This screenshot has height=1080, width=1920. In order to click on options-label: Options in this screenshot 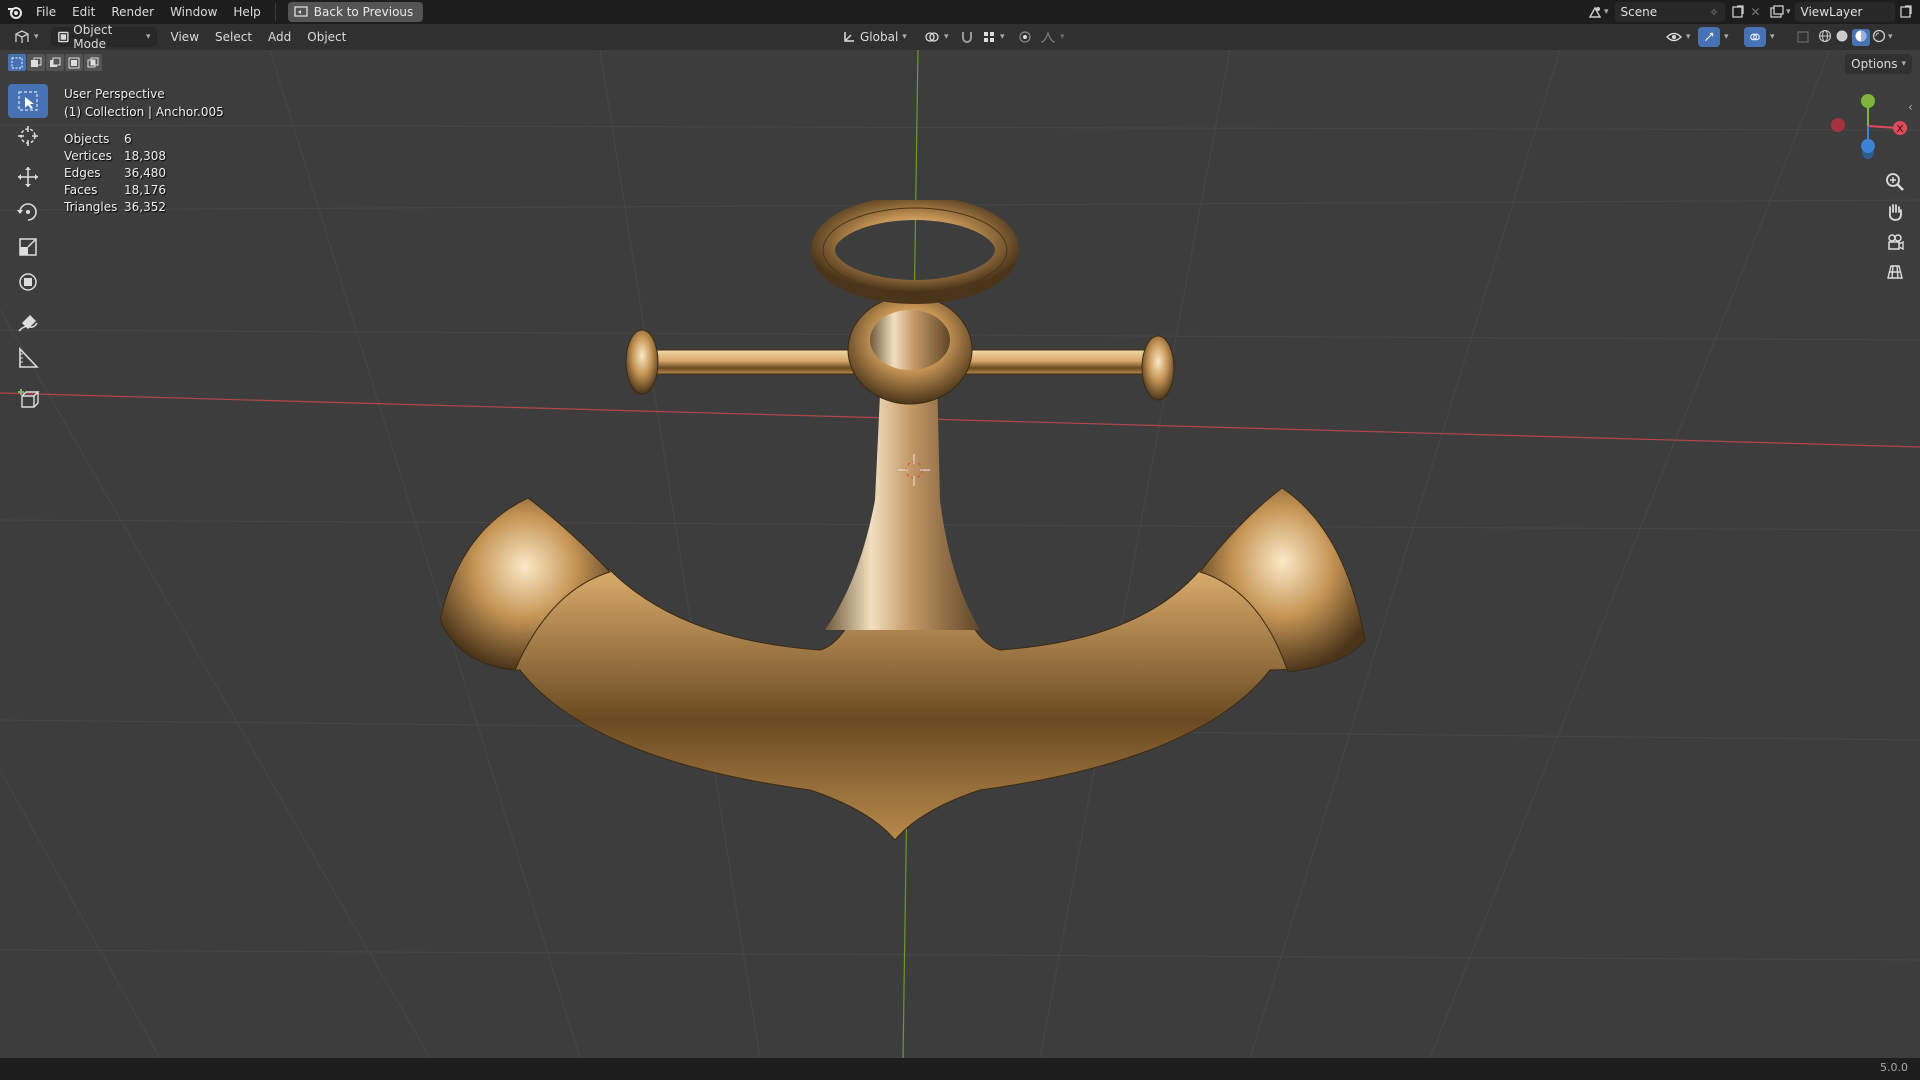, I will do `click(1874, 64)`.